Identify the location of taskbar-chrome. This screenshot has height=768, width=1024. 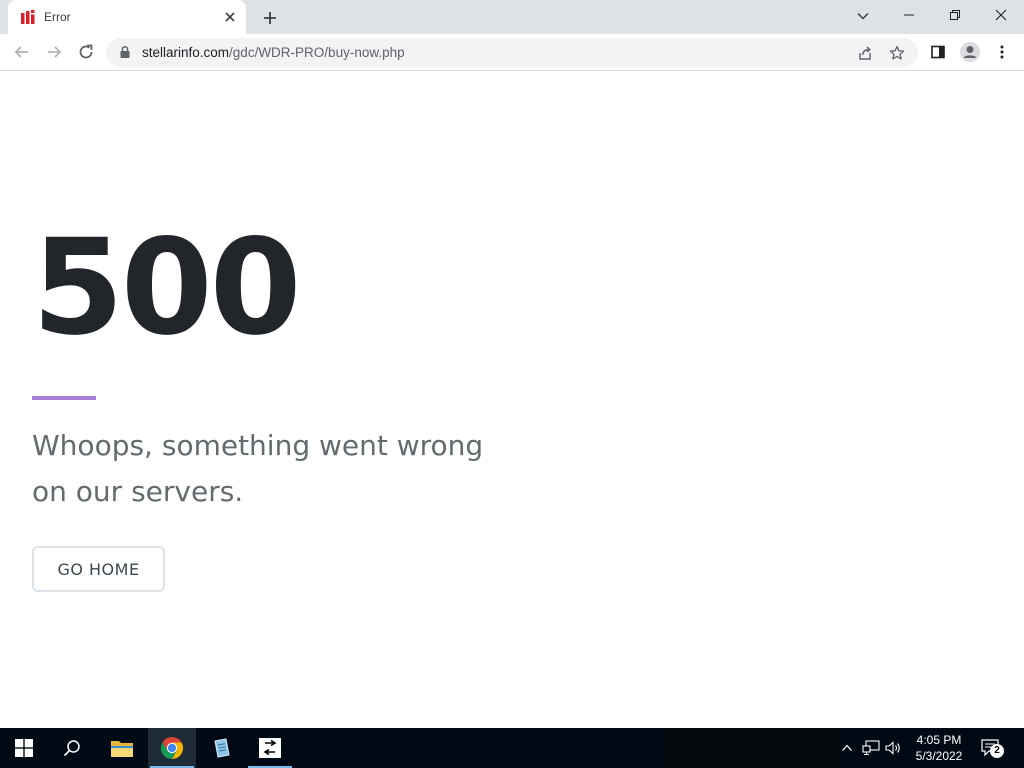
(172, 748).